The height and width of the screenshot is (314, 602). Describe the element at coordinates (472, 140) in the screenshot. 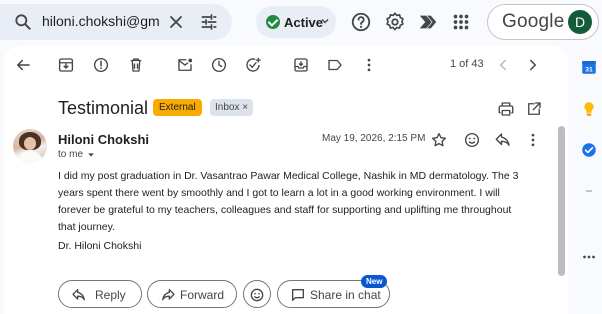

I see `emoji-reaction-icon` at that location.